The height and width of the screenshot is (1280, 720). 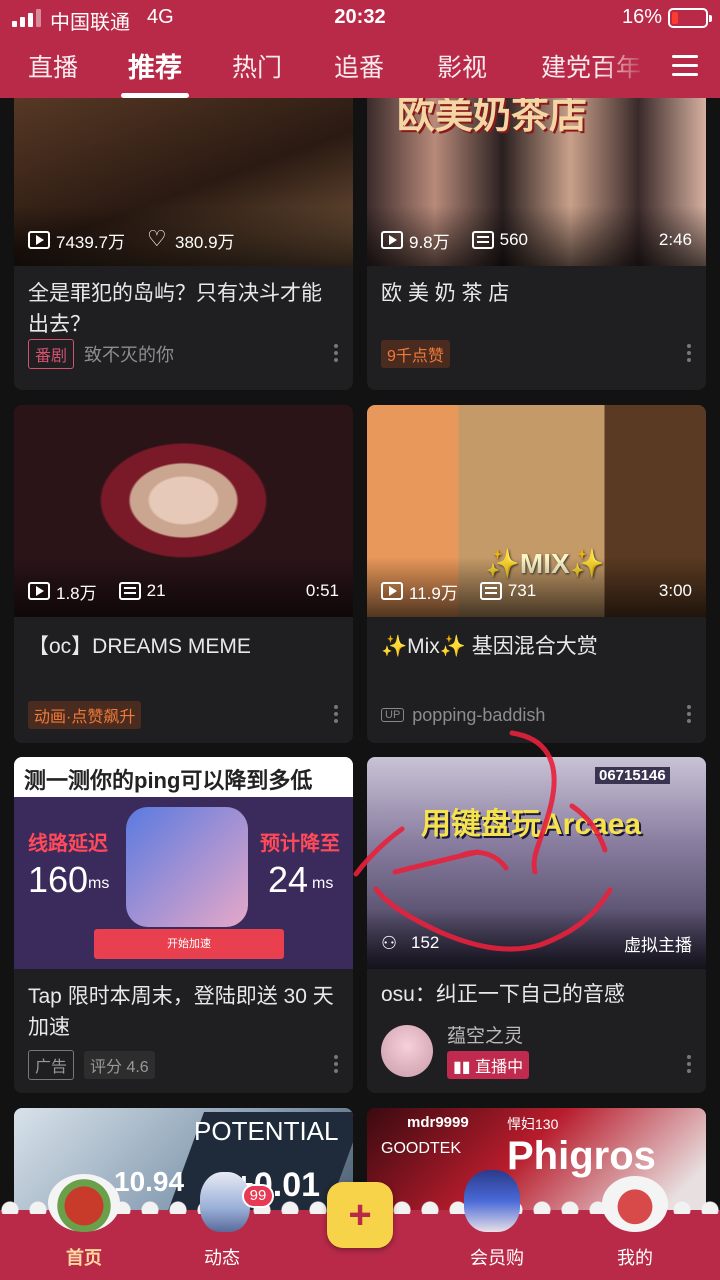 I want to click on video-title: 全是罪犯的岛屿？只有决斗才能出去？, so click(x=183, y=309).